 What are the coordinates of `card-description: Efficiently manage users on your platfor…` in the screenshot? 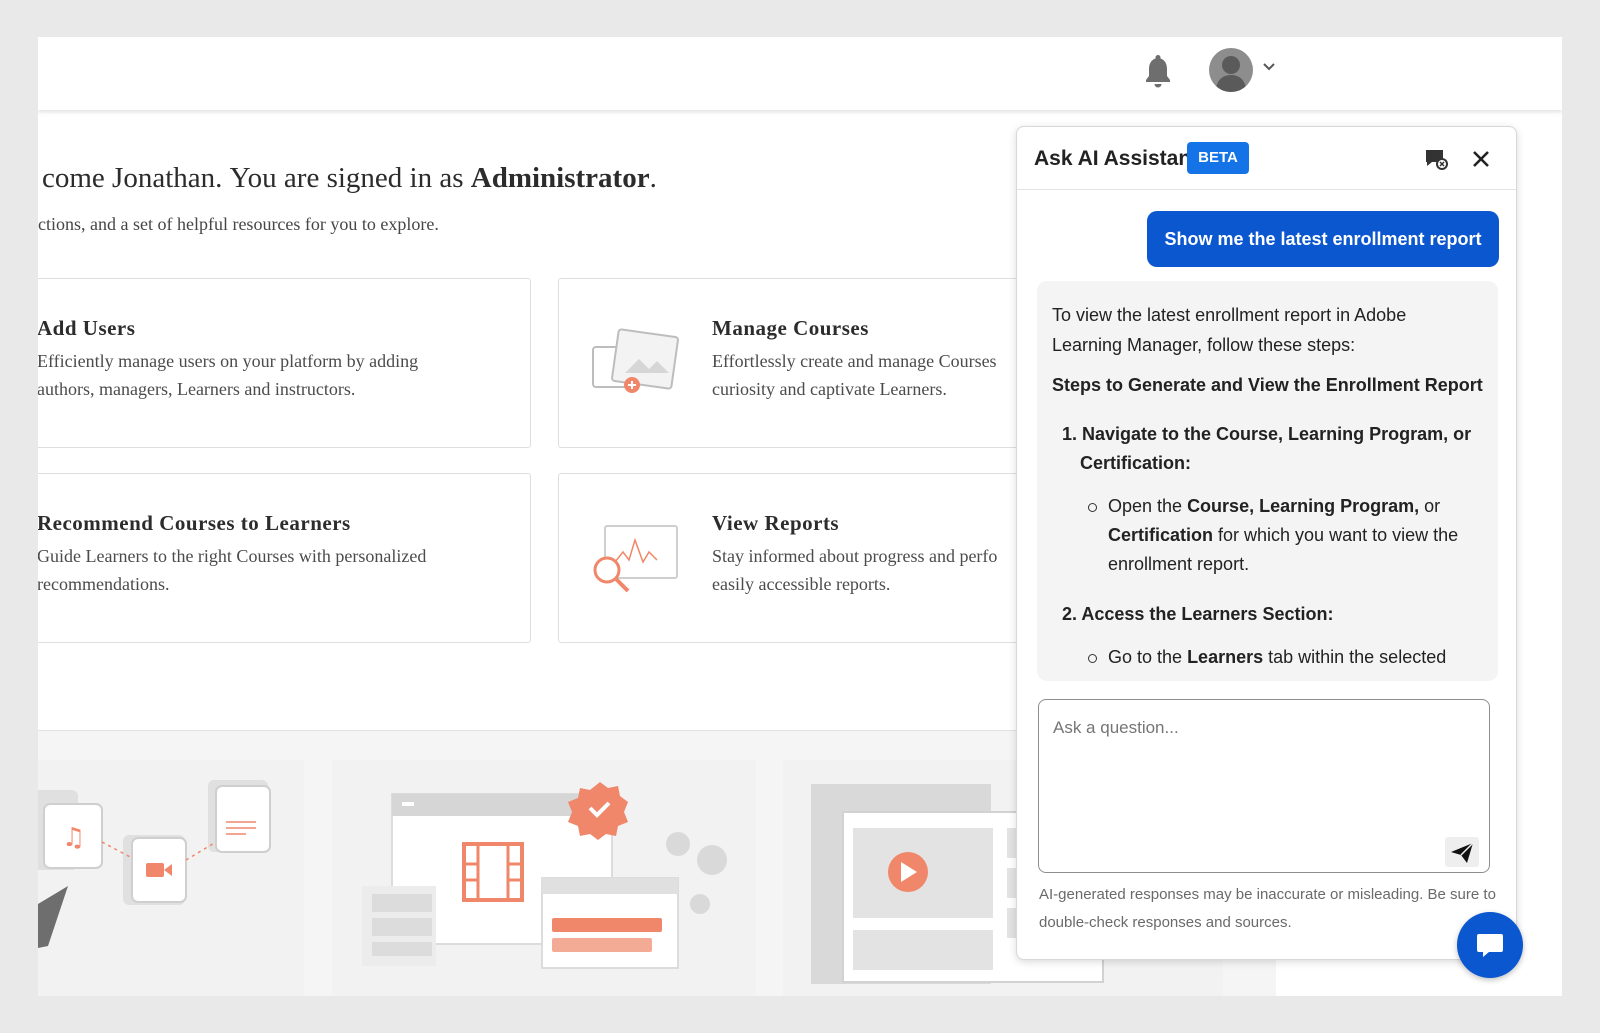 It's located at (228, 375).